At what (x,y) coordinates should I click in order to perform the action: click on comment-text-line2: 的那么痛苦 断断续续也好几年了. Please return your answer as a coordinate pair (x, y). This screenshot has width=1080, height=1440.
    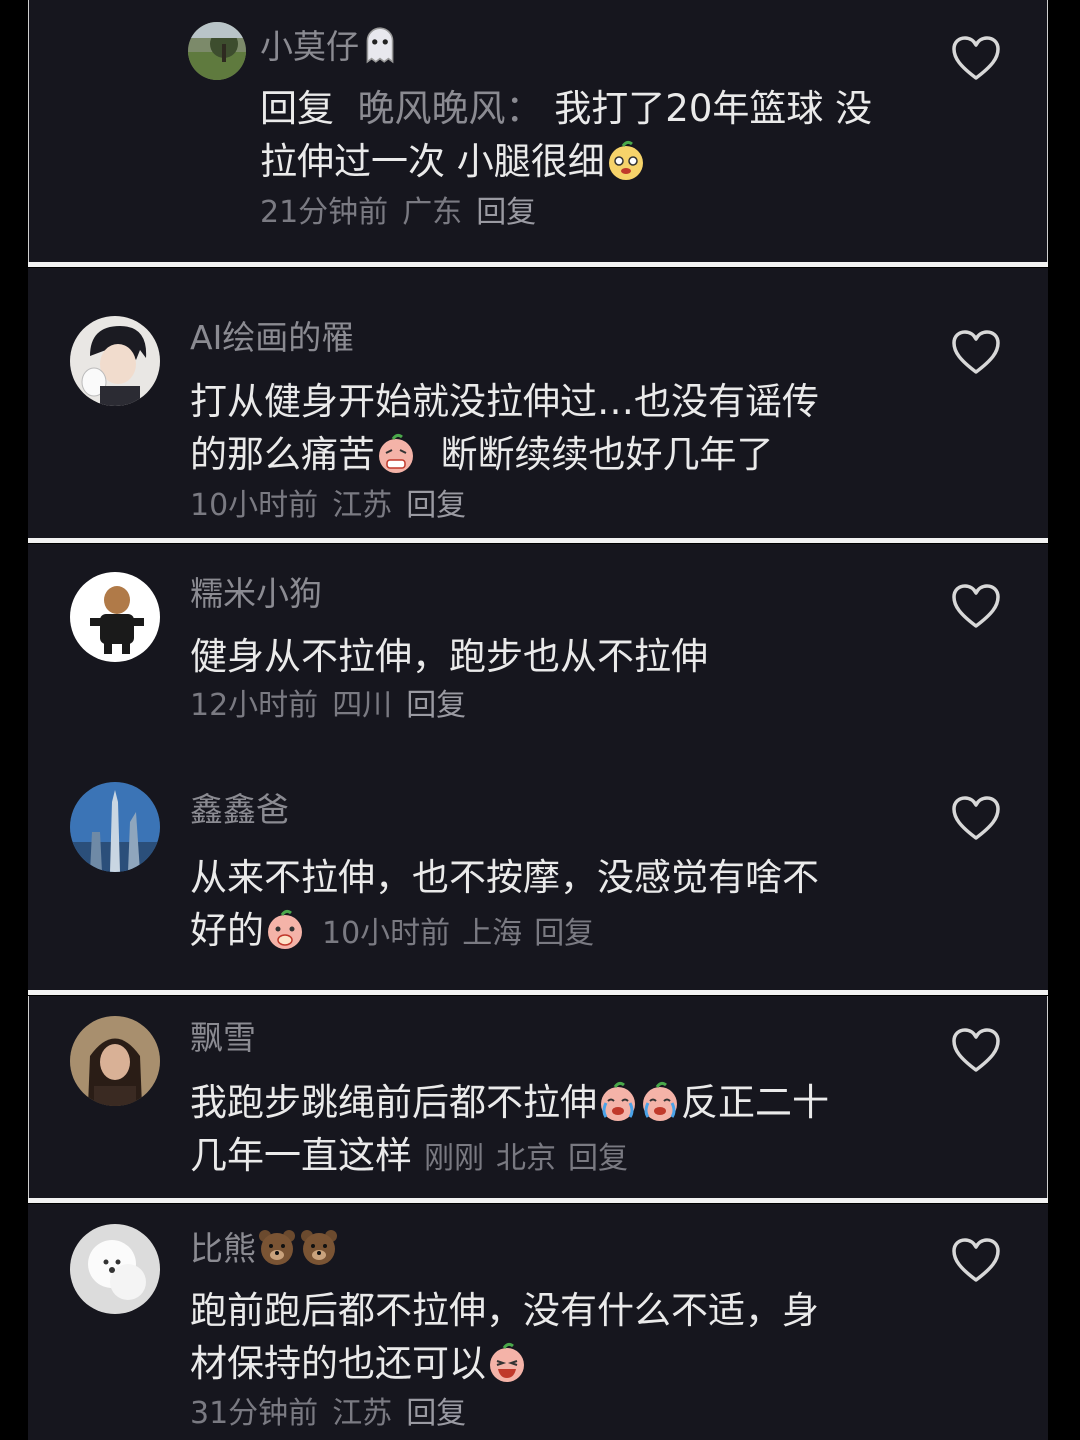
    Looking at the image, I should click on (482, 454).